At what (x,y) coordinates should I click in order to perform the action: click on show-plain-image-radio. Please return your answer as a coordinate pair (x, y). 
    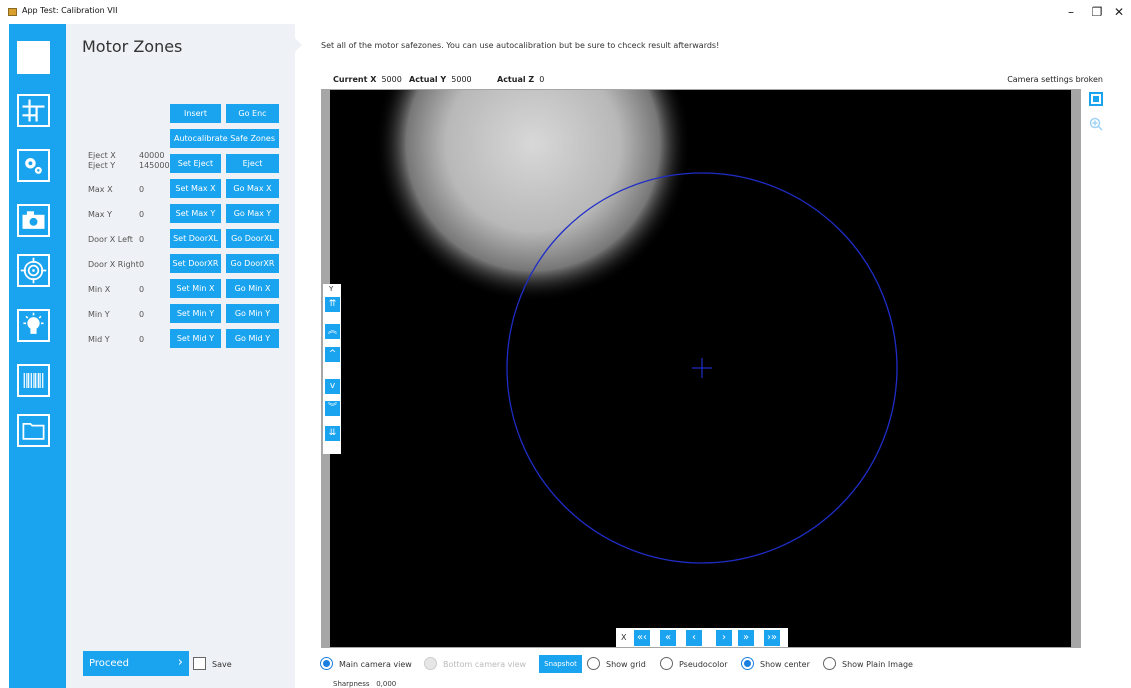
    Looking at the image, I should click on (829, 663).